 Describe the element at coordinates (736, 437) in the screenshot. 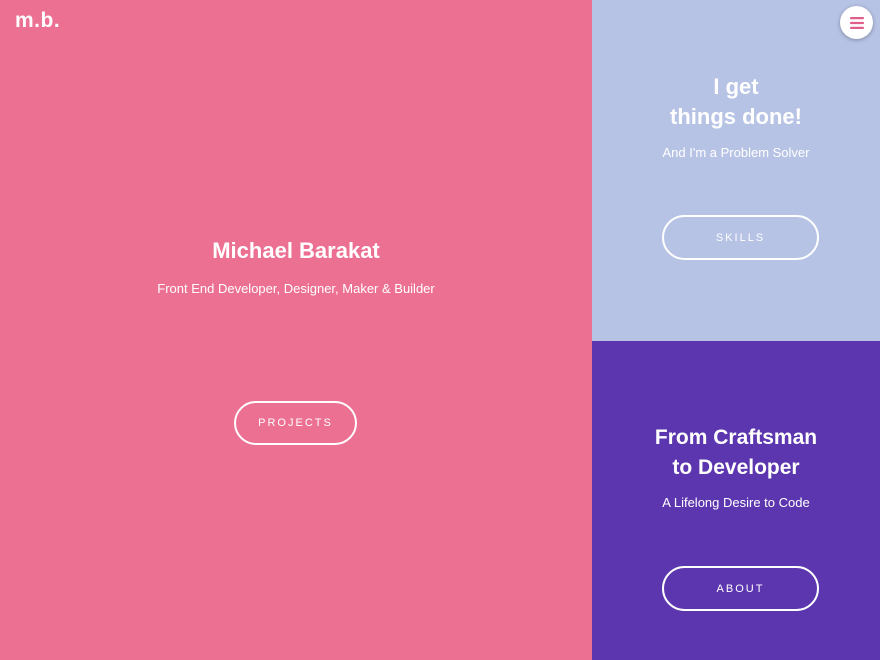

I see `about-title-line1: From Craftsman` at that location.